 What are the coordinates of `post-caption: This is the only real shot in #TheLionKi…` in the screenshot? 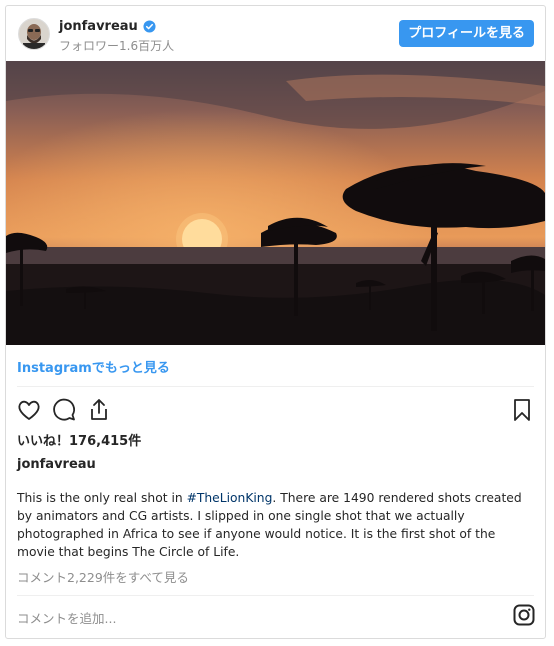 It's located at (276, 525).